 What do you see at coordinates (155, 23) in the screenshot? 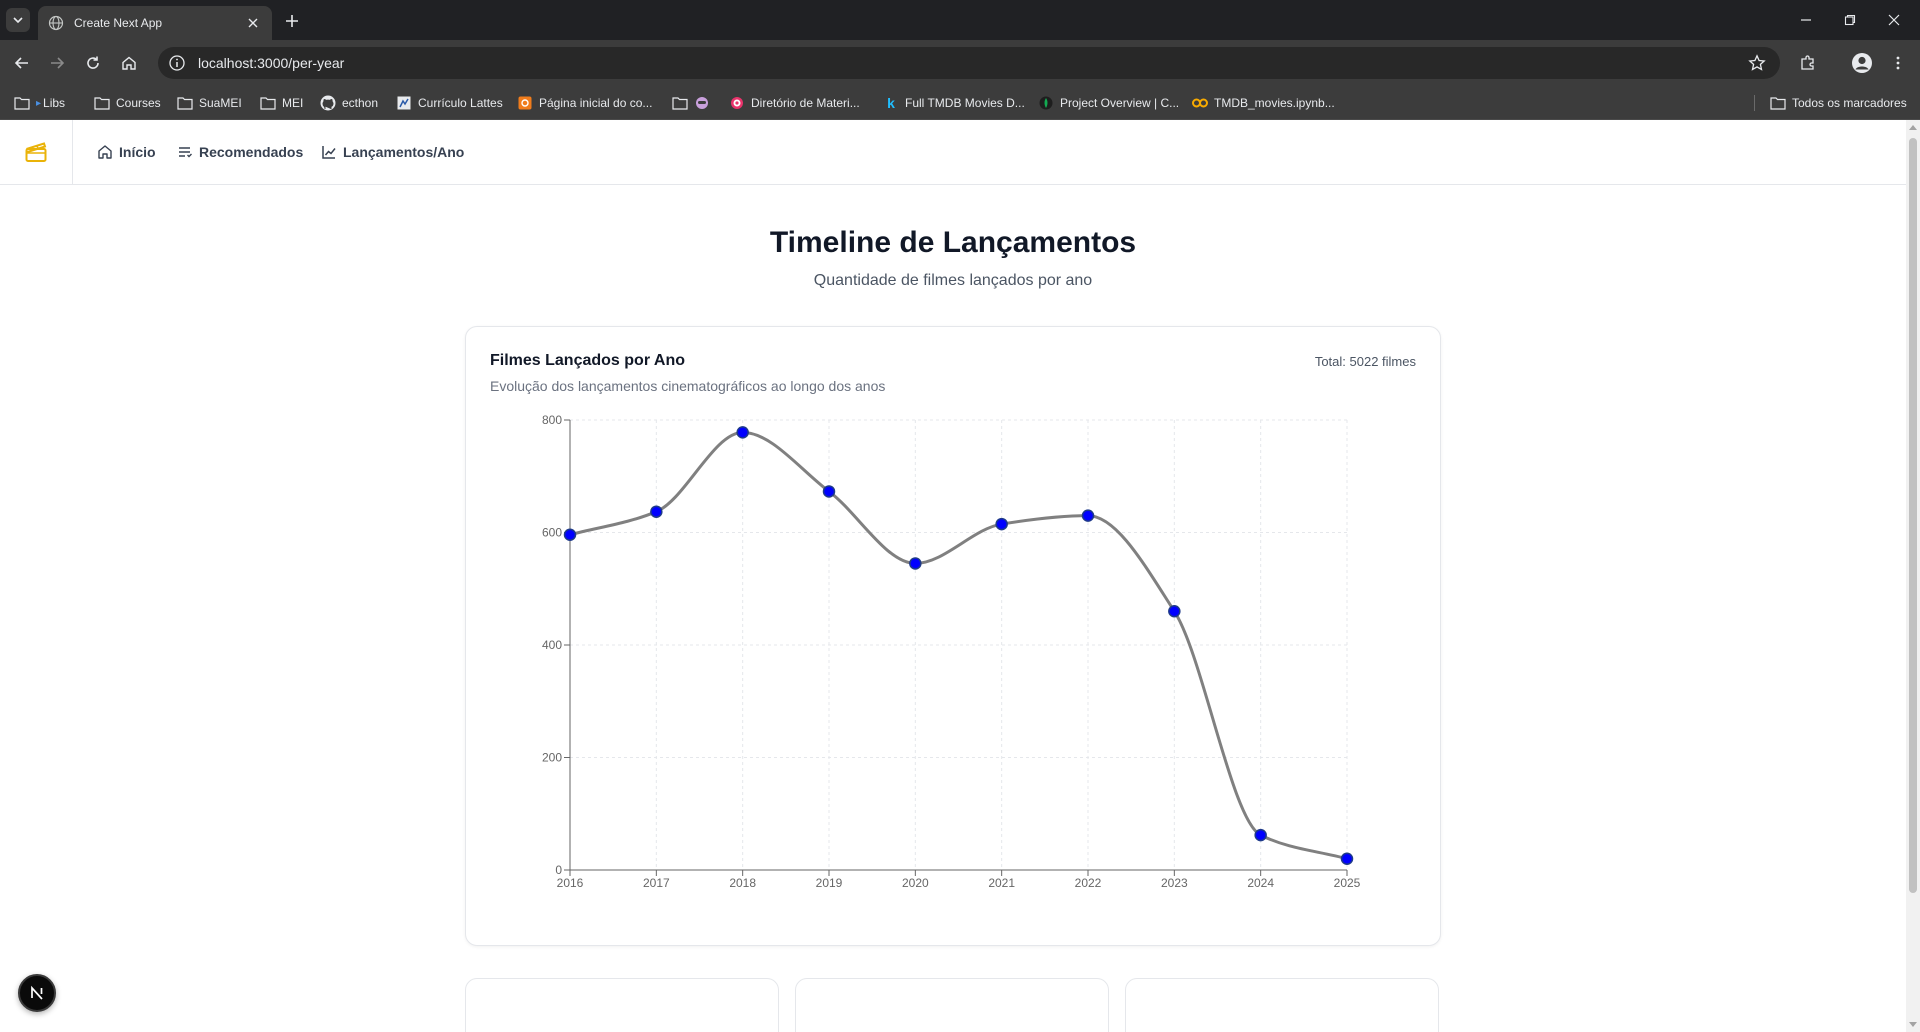
I see `browser-tab: Create Next App` at bounding box center [155, 23].